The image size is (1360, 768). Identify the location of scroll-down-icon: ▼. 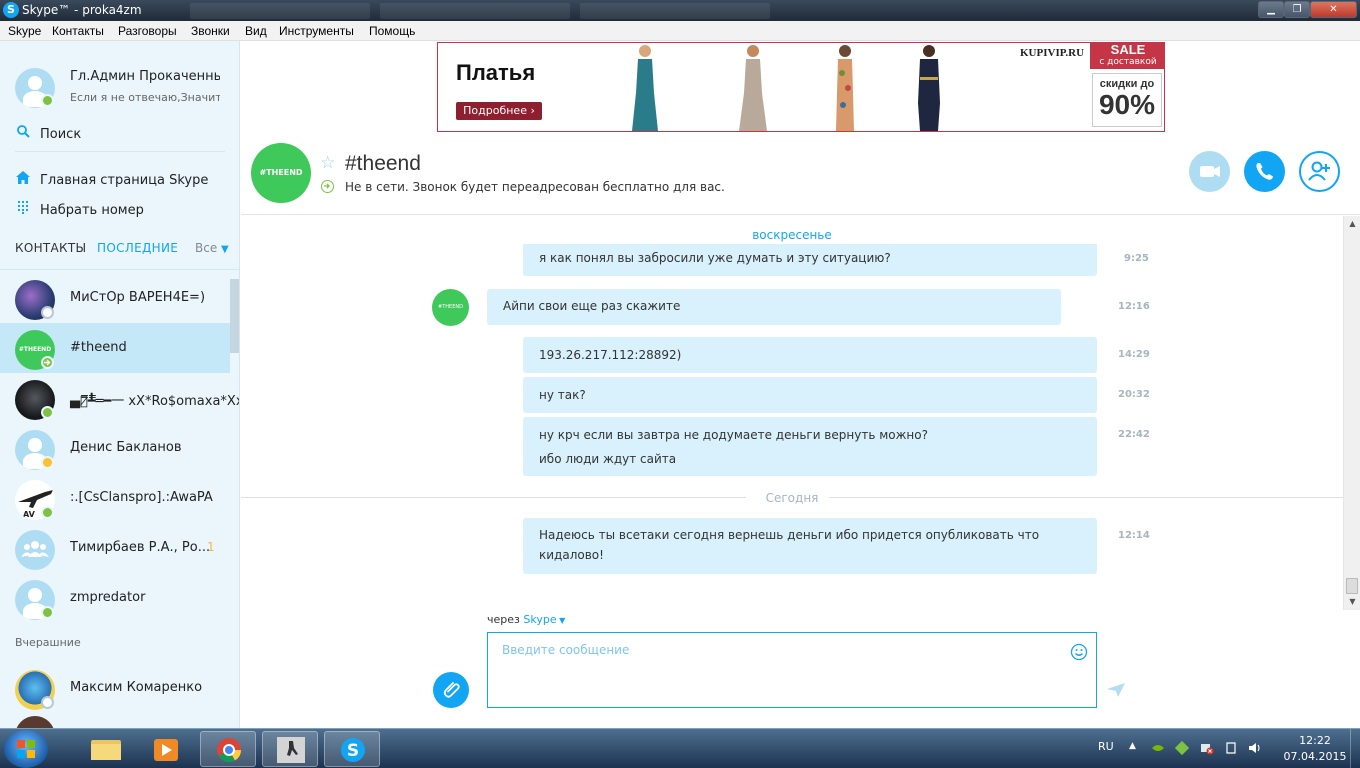
(1352, 602).